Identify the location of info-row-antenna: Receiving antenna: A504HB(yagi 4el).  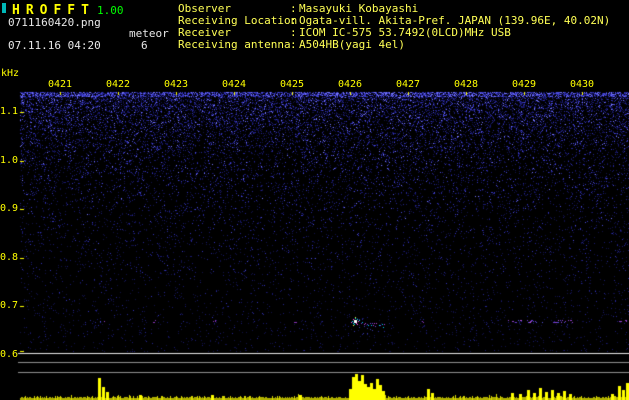
(394, 45).